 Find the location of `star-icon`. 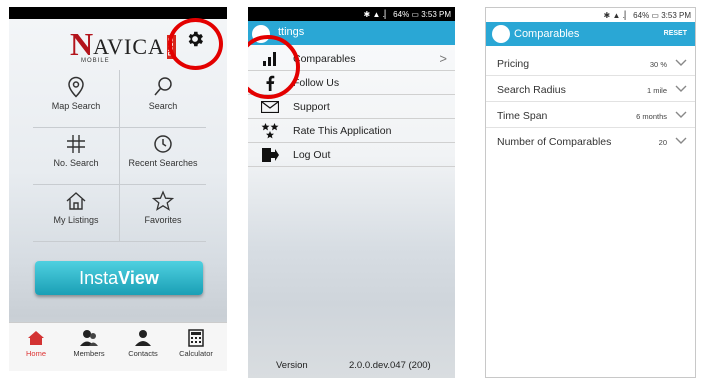

star-icon is located at coordinates (163, 200).